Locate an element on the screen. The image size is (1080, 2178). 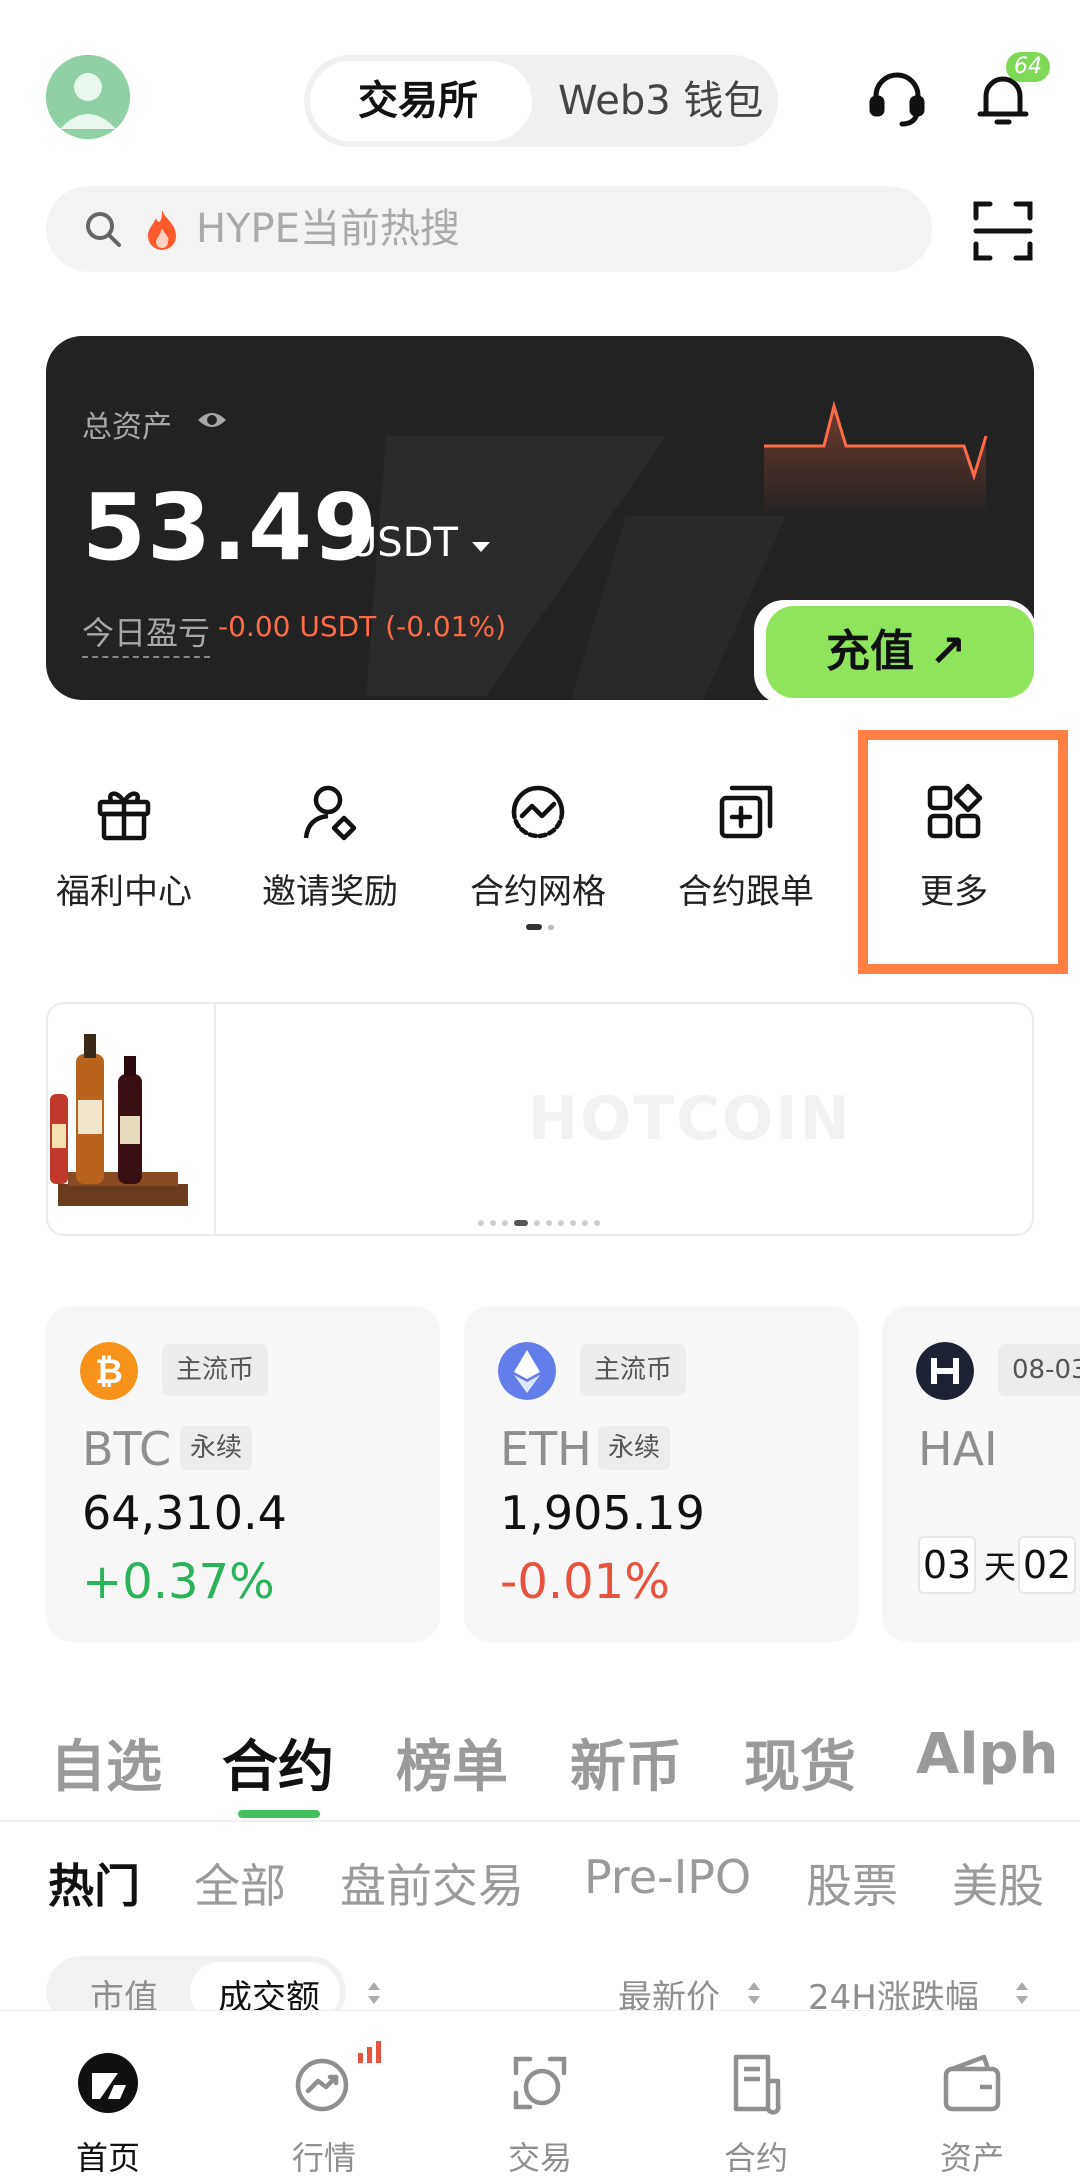
wallet-icon is located at coordinates (972, 2083).